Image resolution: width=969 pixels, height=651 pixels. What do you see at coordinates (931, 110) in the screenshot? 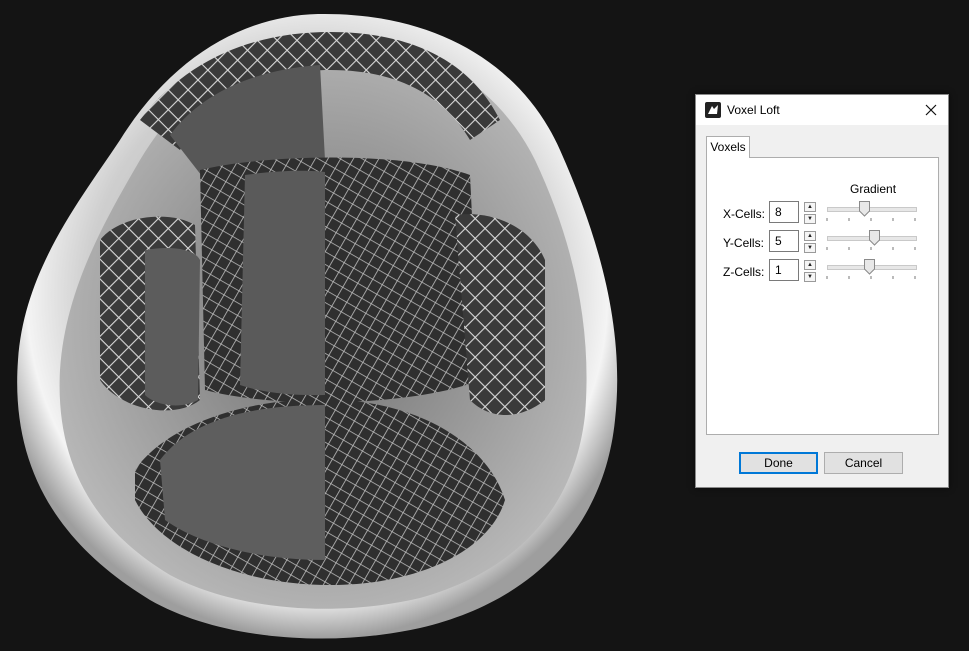
I see `close-icon` at bounding box center [931, 110].